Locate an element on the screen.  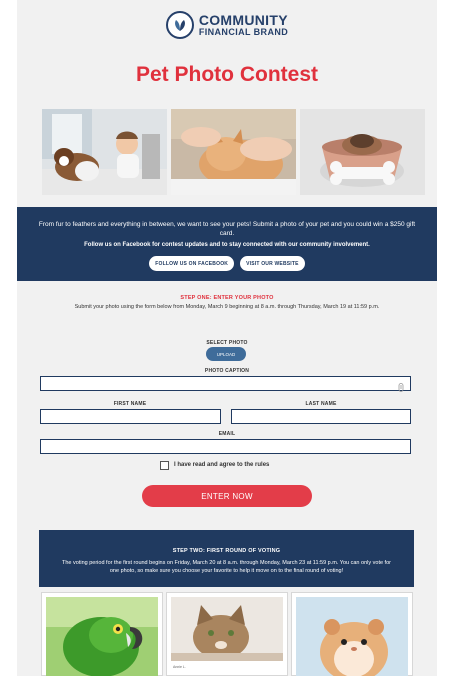
first-name-label: FIRST NAME is located at coordinates (130, 404).